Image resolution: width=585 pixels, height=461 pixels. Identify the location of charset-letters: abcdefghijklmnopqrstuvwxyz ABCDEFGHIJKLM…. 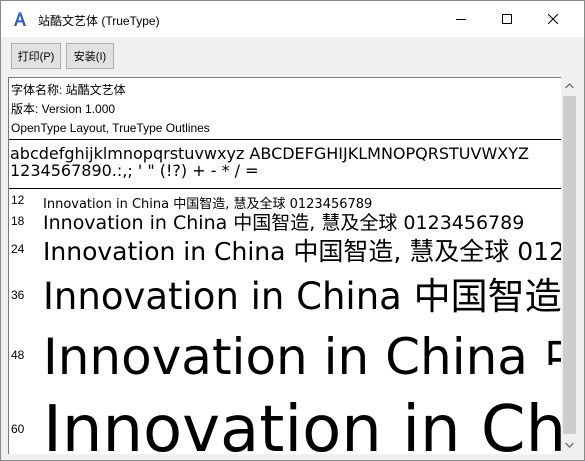
(269, 153).